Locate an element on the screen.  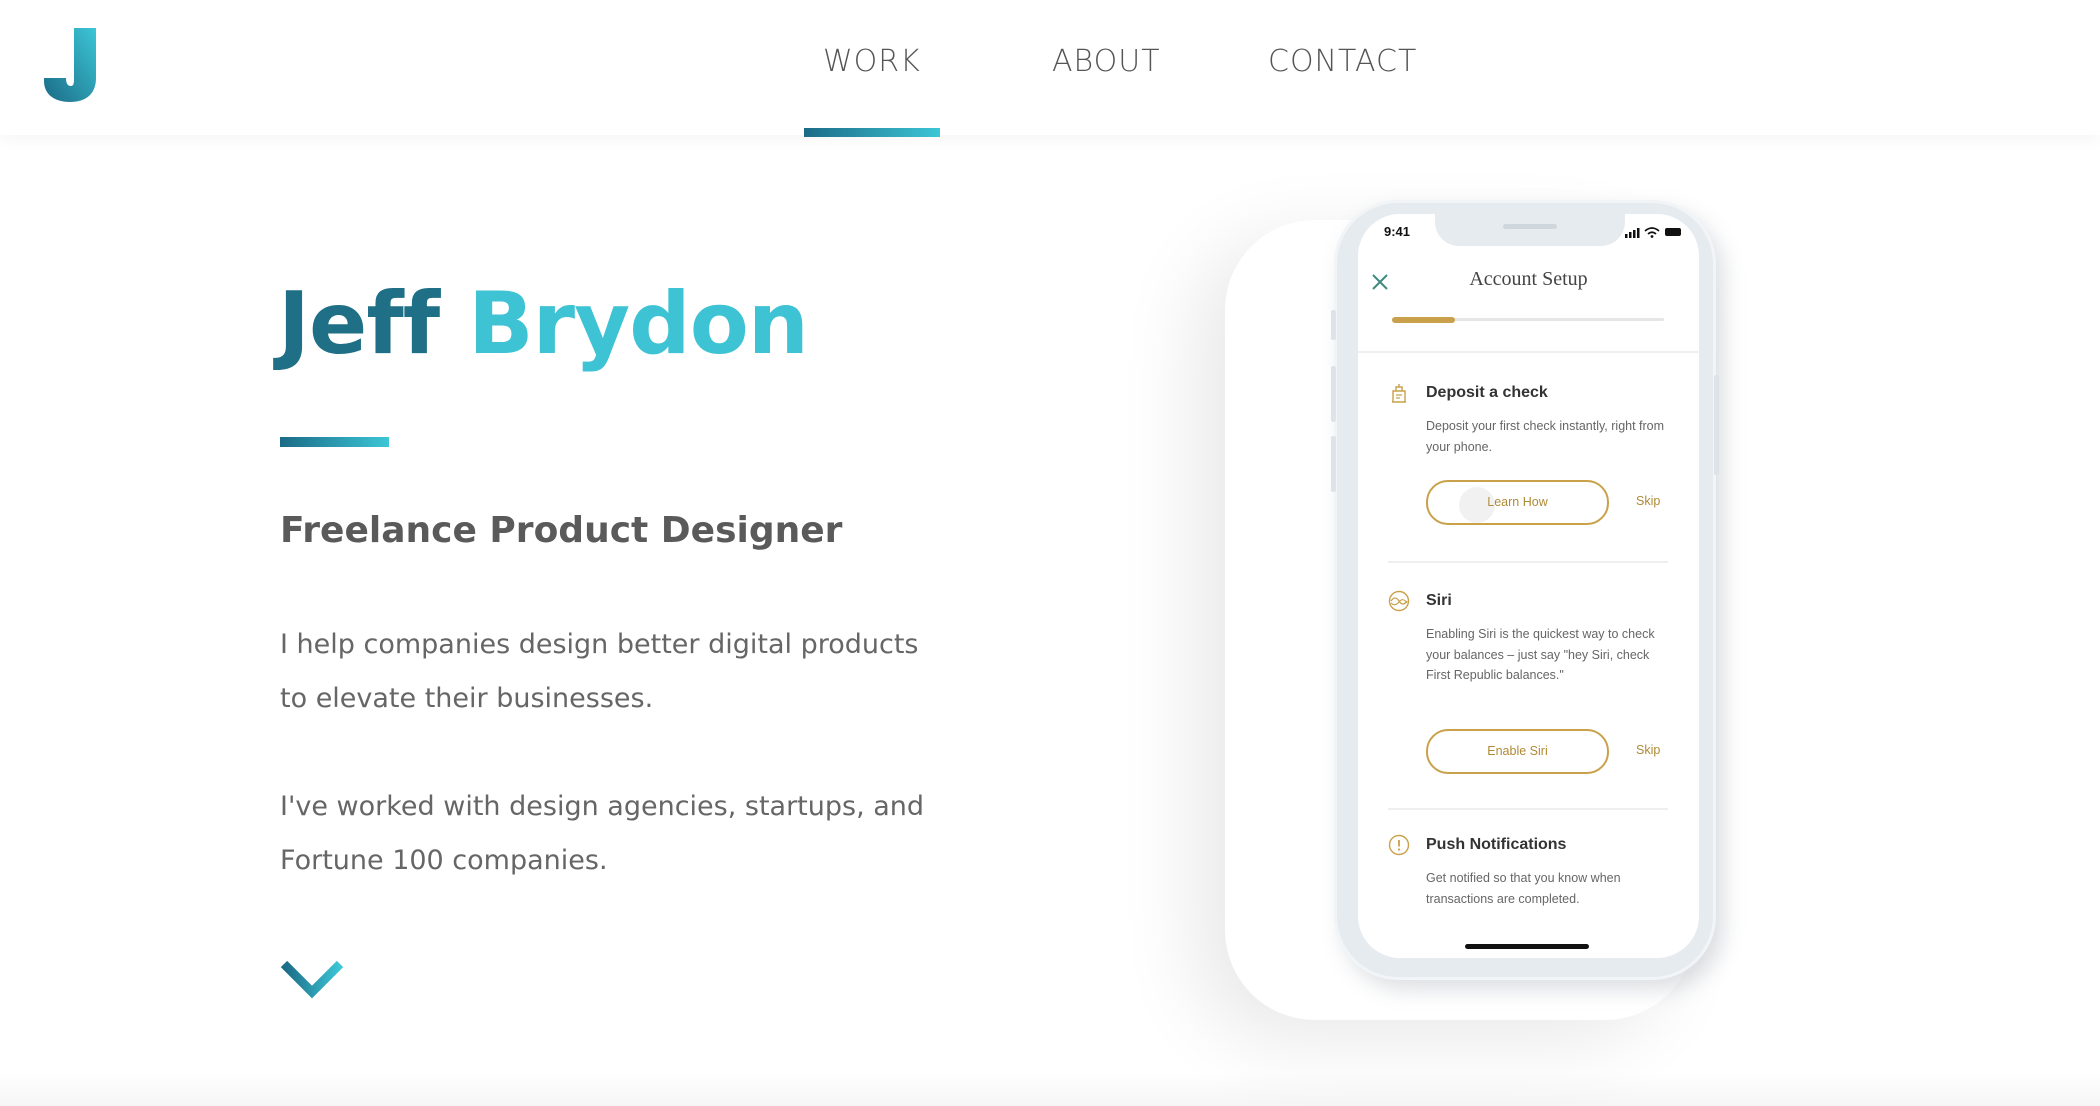
card-title: Deposit a check is located at coordinates (1487, 392).